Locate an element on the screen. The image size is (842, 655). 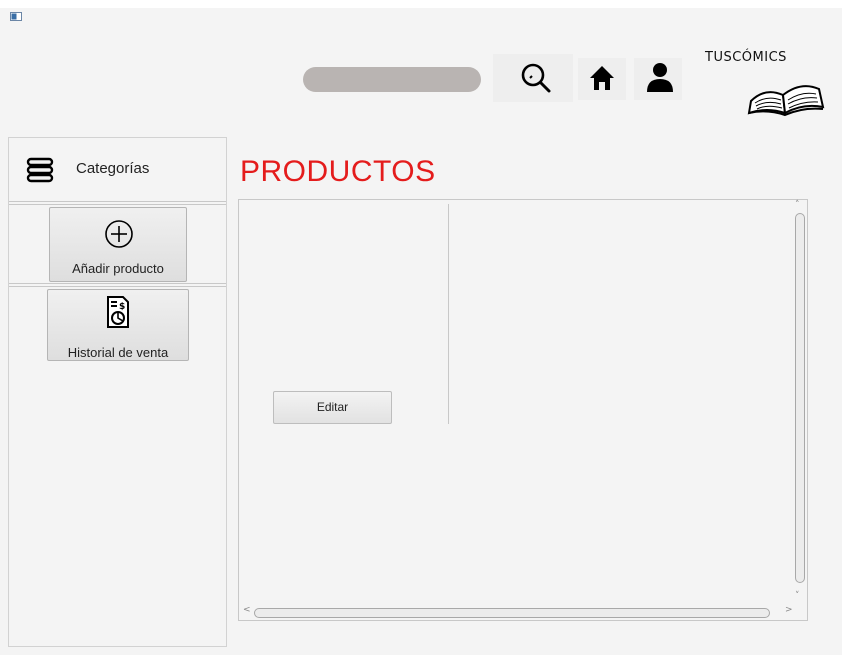
scroll-up-icon: ˄ is located at coordinates (797, 205).